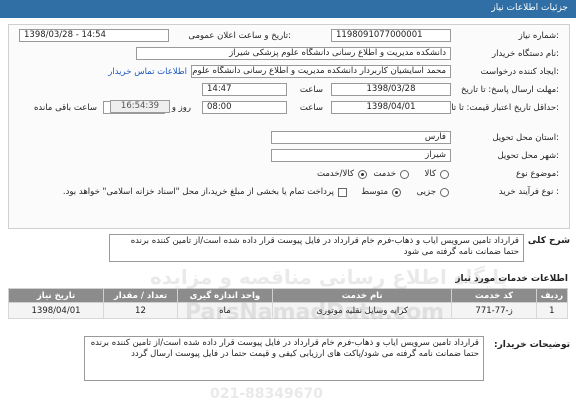 The height and width of the screenshot is (407, 576). Describe the element at coordinates (537, 174) in the screenshot. I see `category-label: موضوع نوع:` at that location.